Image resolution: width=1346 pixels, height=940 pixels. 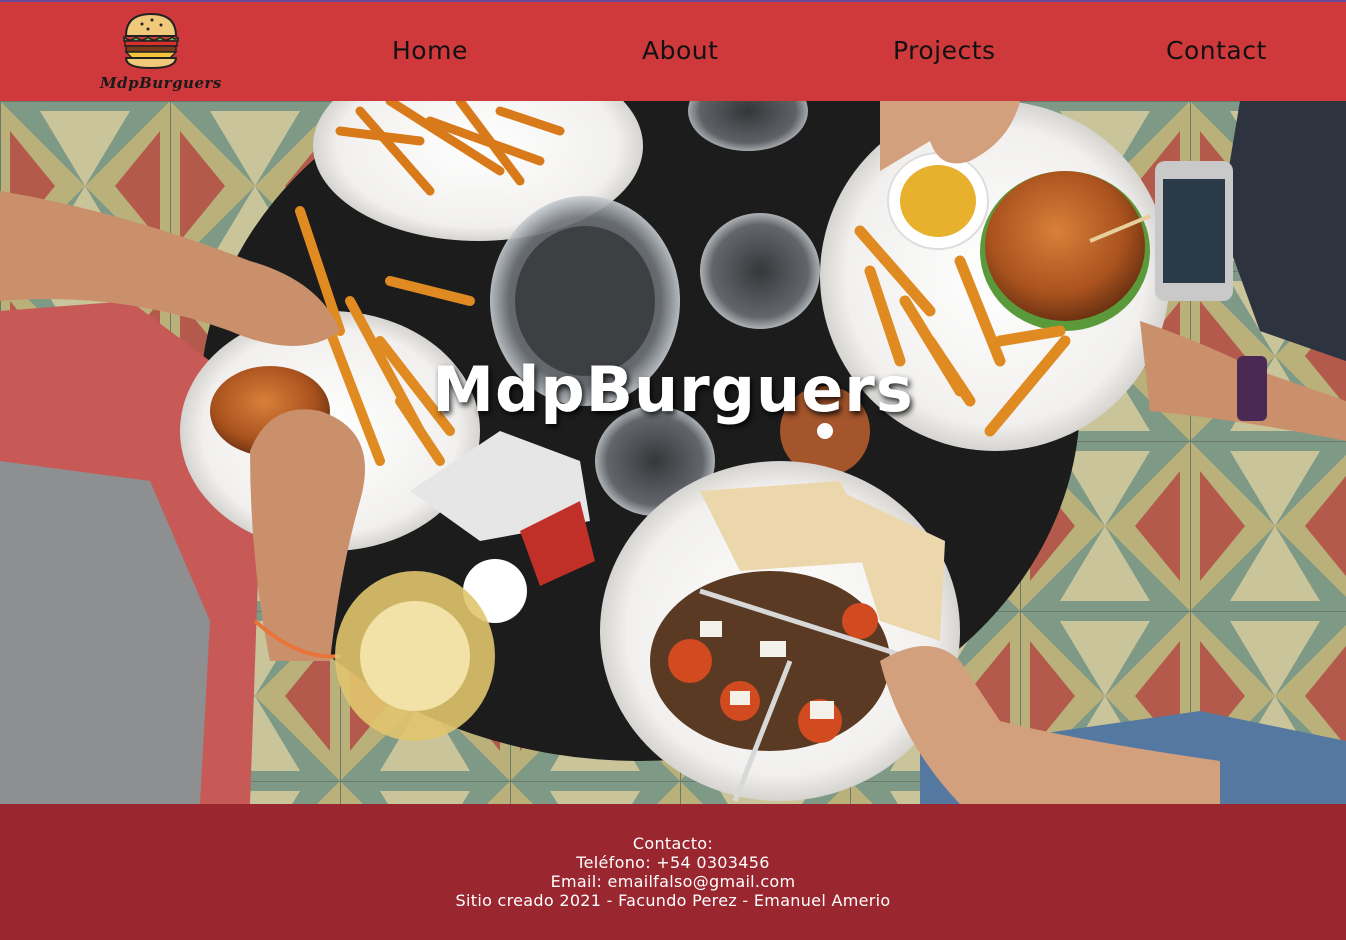 I want to click on contact-email: Email: emailfalso@gmail.com, so click(x=673, y=881).